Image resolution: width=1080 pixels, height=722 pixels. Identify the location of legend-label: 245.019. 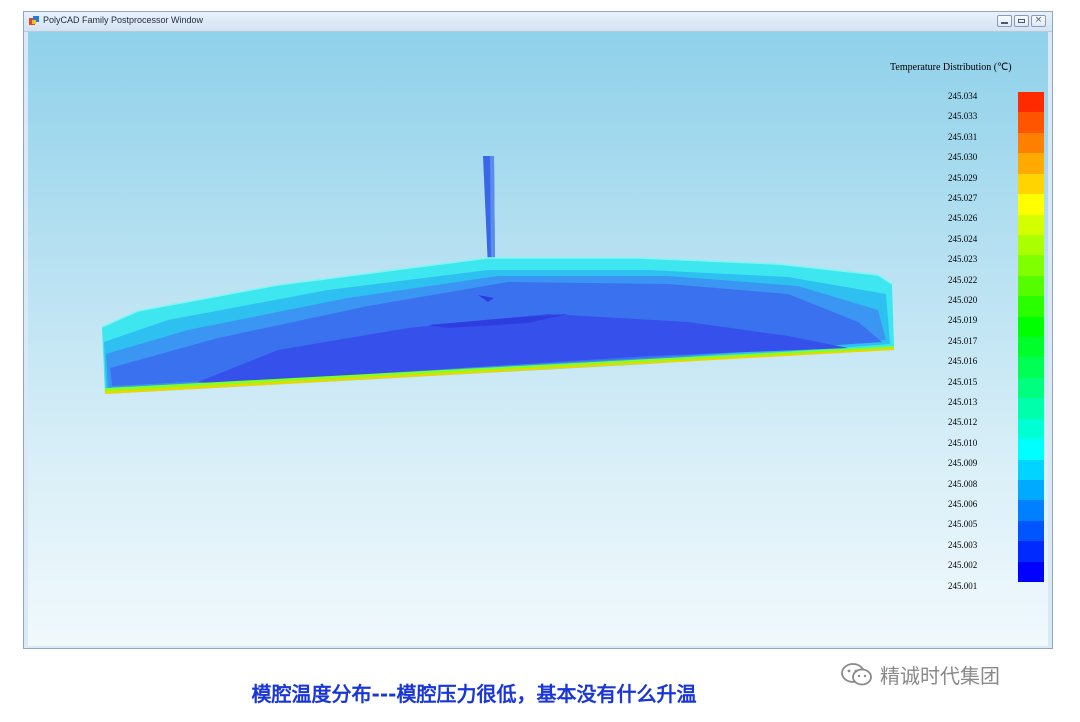
(963, 320).